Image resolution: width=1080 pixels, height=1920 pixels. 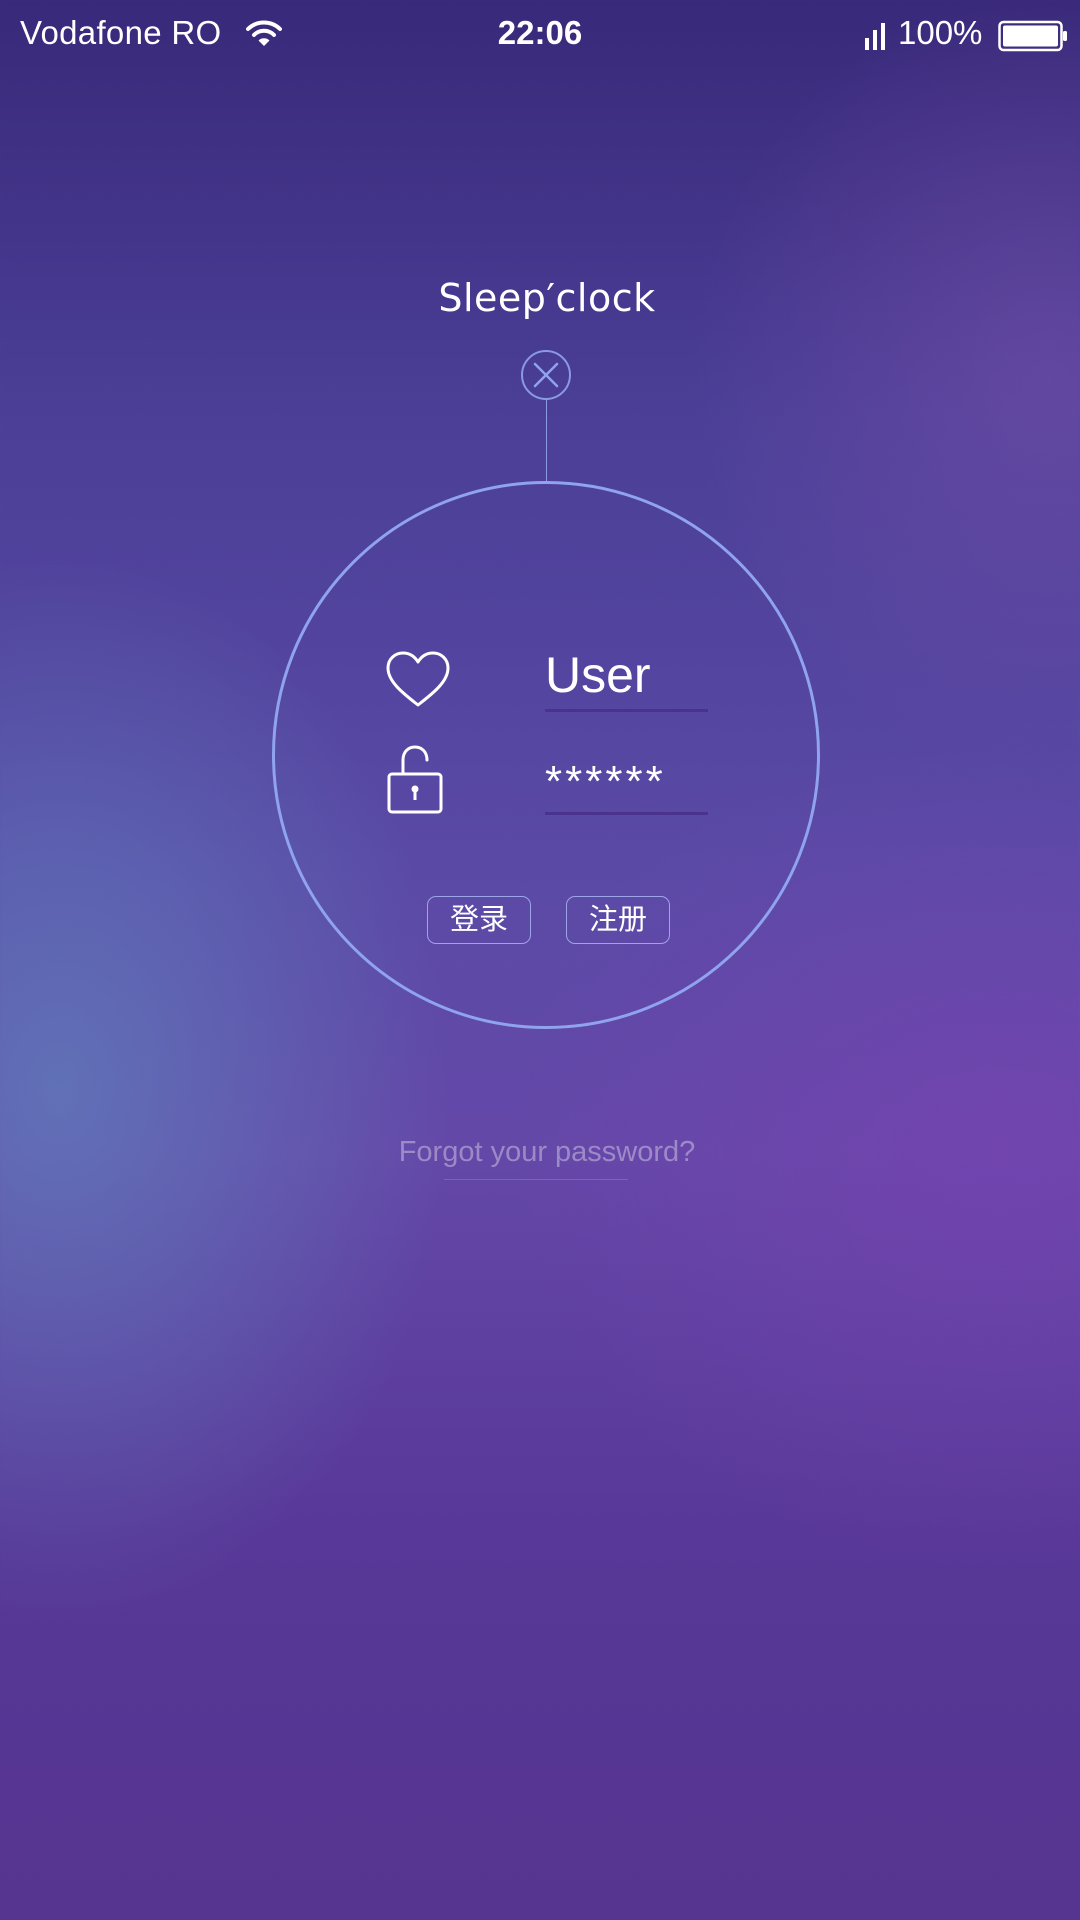 I want to click on battery-percentage: 100%, so click(x=940, y=32).